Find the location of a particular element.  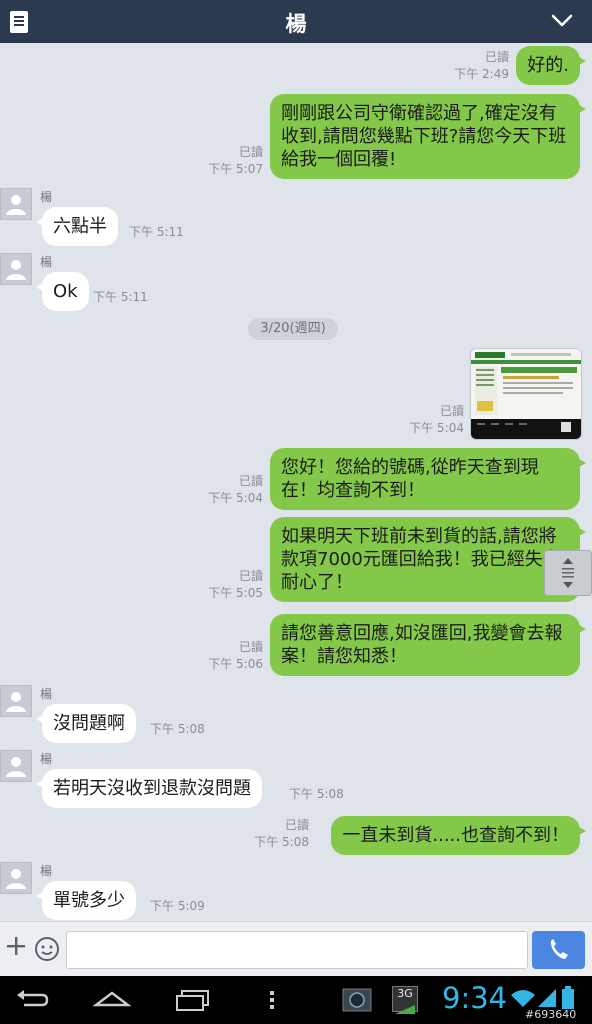

scroll-arrows-icon is located at coordinates (568, 573).